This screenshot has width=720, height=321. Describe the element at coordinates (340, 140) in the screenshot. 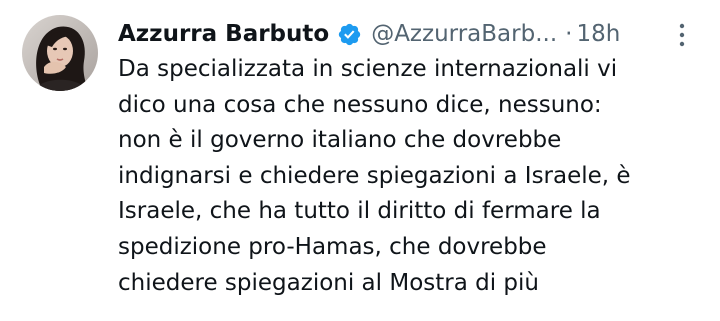

I see `tweet-text-line: non è il governo italiano che dovrebbe` at that location.